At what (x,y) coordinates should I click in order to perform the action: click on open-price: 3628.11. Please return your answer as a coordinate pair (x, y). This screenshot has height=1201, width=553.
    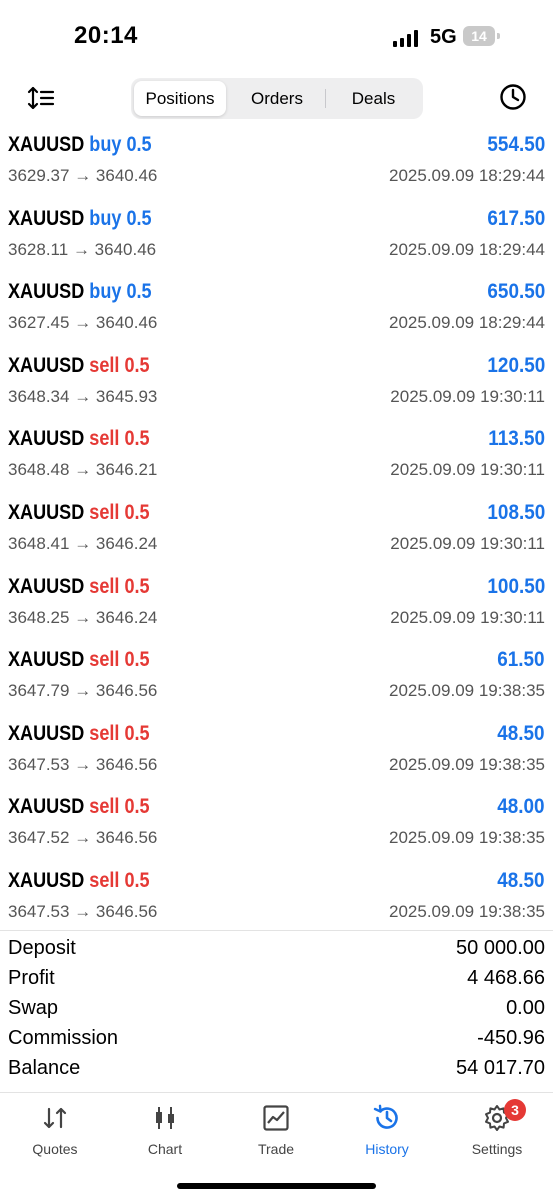
    Looking at the image, I should click on (38, 249).